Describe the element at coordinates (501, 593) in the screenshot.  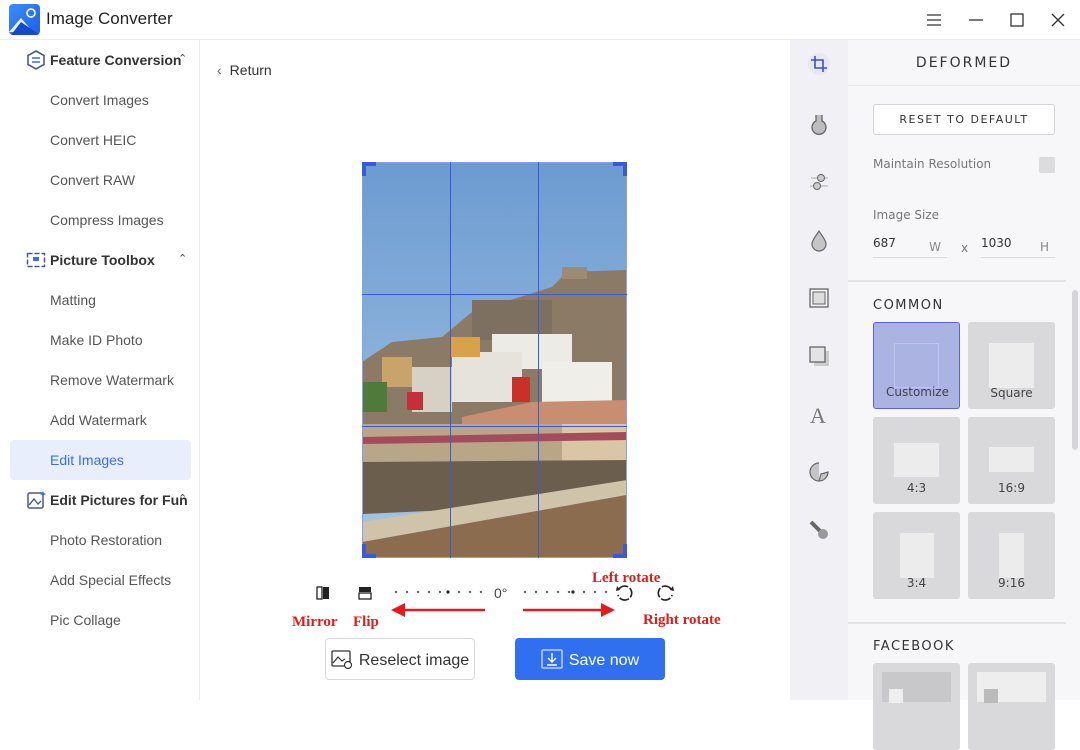
I see `rotation-value: 0°` at that location.